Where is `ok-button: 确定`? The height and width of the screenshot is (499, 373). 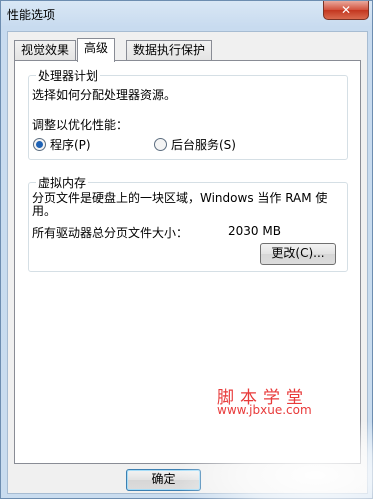 ok-button: 确定 is located at coordinates (163, 480).